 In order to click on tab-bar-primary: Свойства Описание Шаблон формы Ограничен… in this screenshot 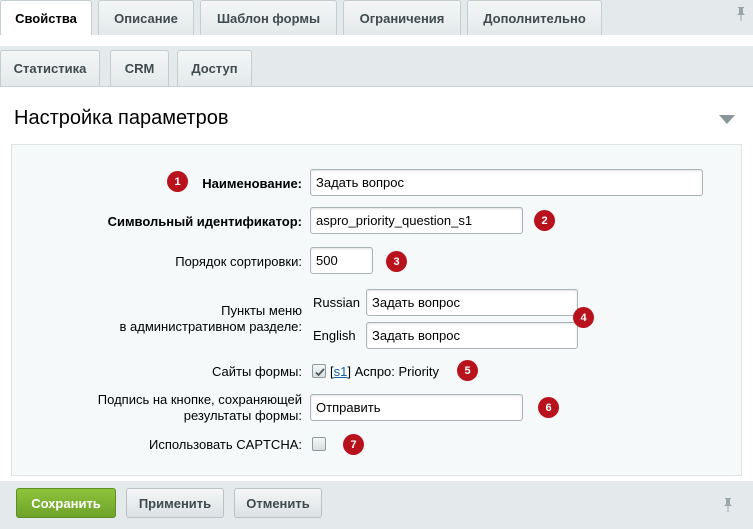, I will do `click(376, 17)`.